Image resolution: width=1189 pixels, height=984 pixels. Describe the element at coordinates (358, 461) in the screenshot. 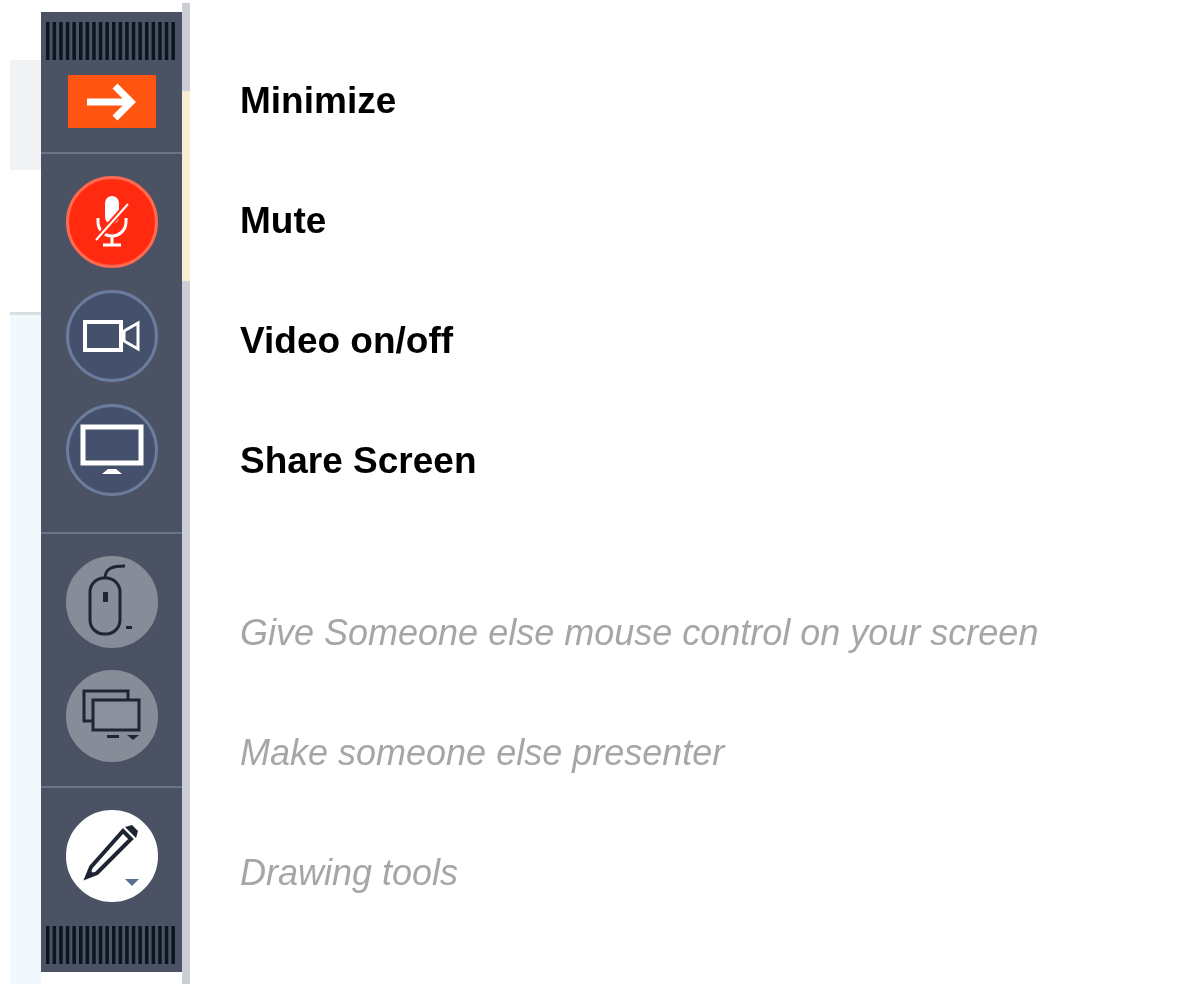

I see `button-label: Share Screen` at that location.